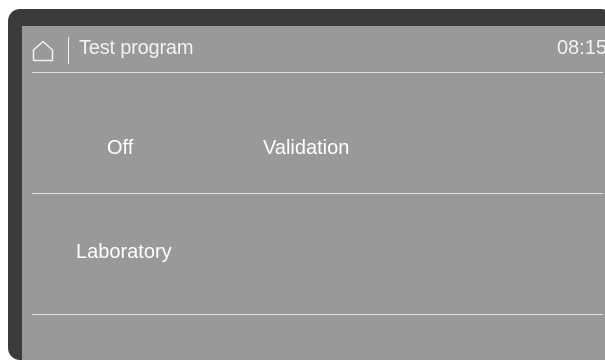  What do you see at coordinates (124, 252) in the screenshot?
I see `option-laboratory: Laboratory` at bounding box center [124, 252].